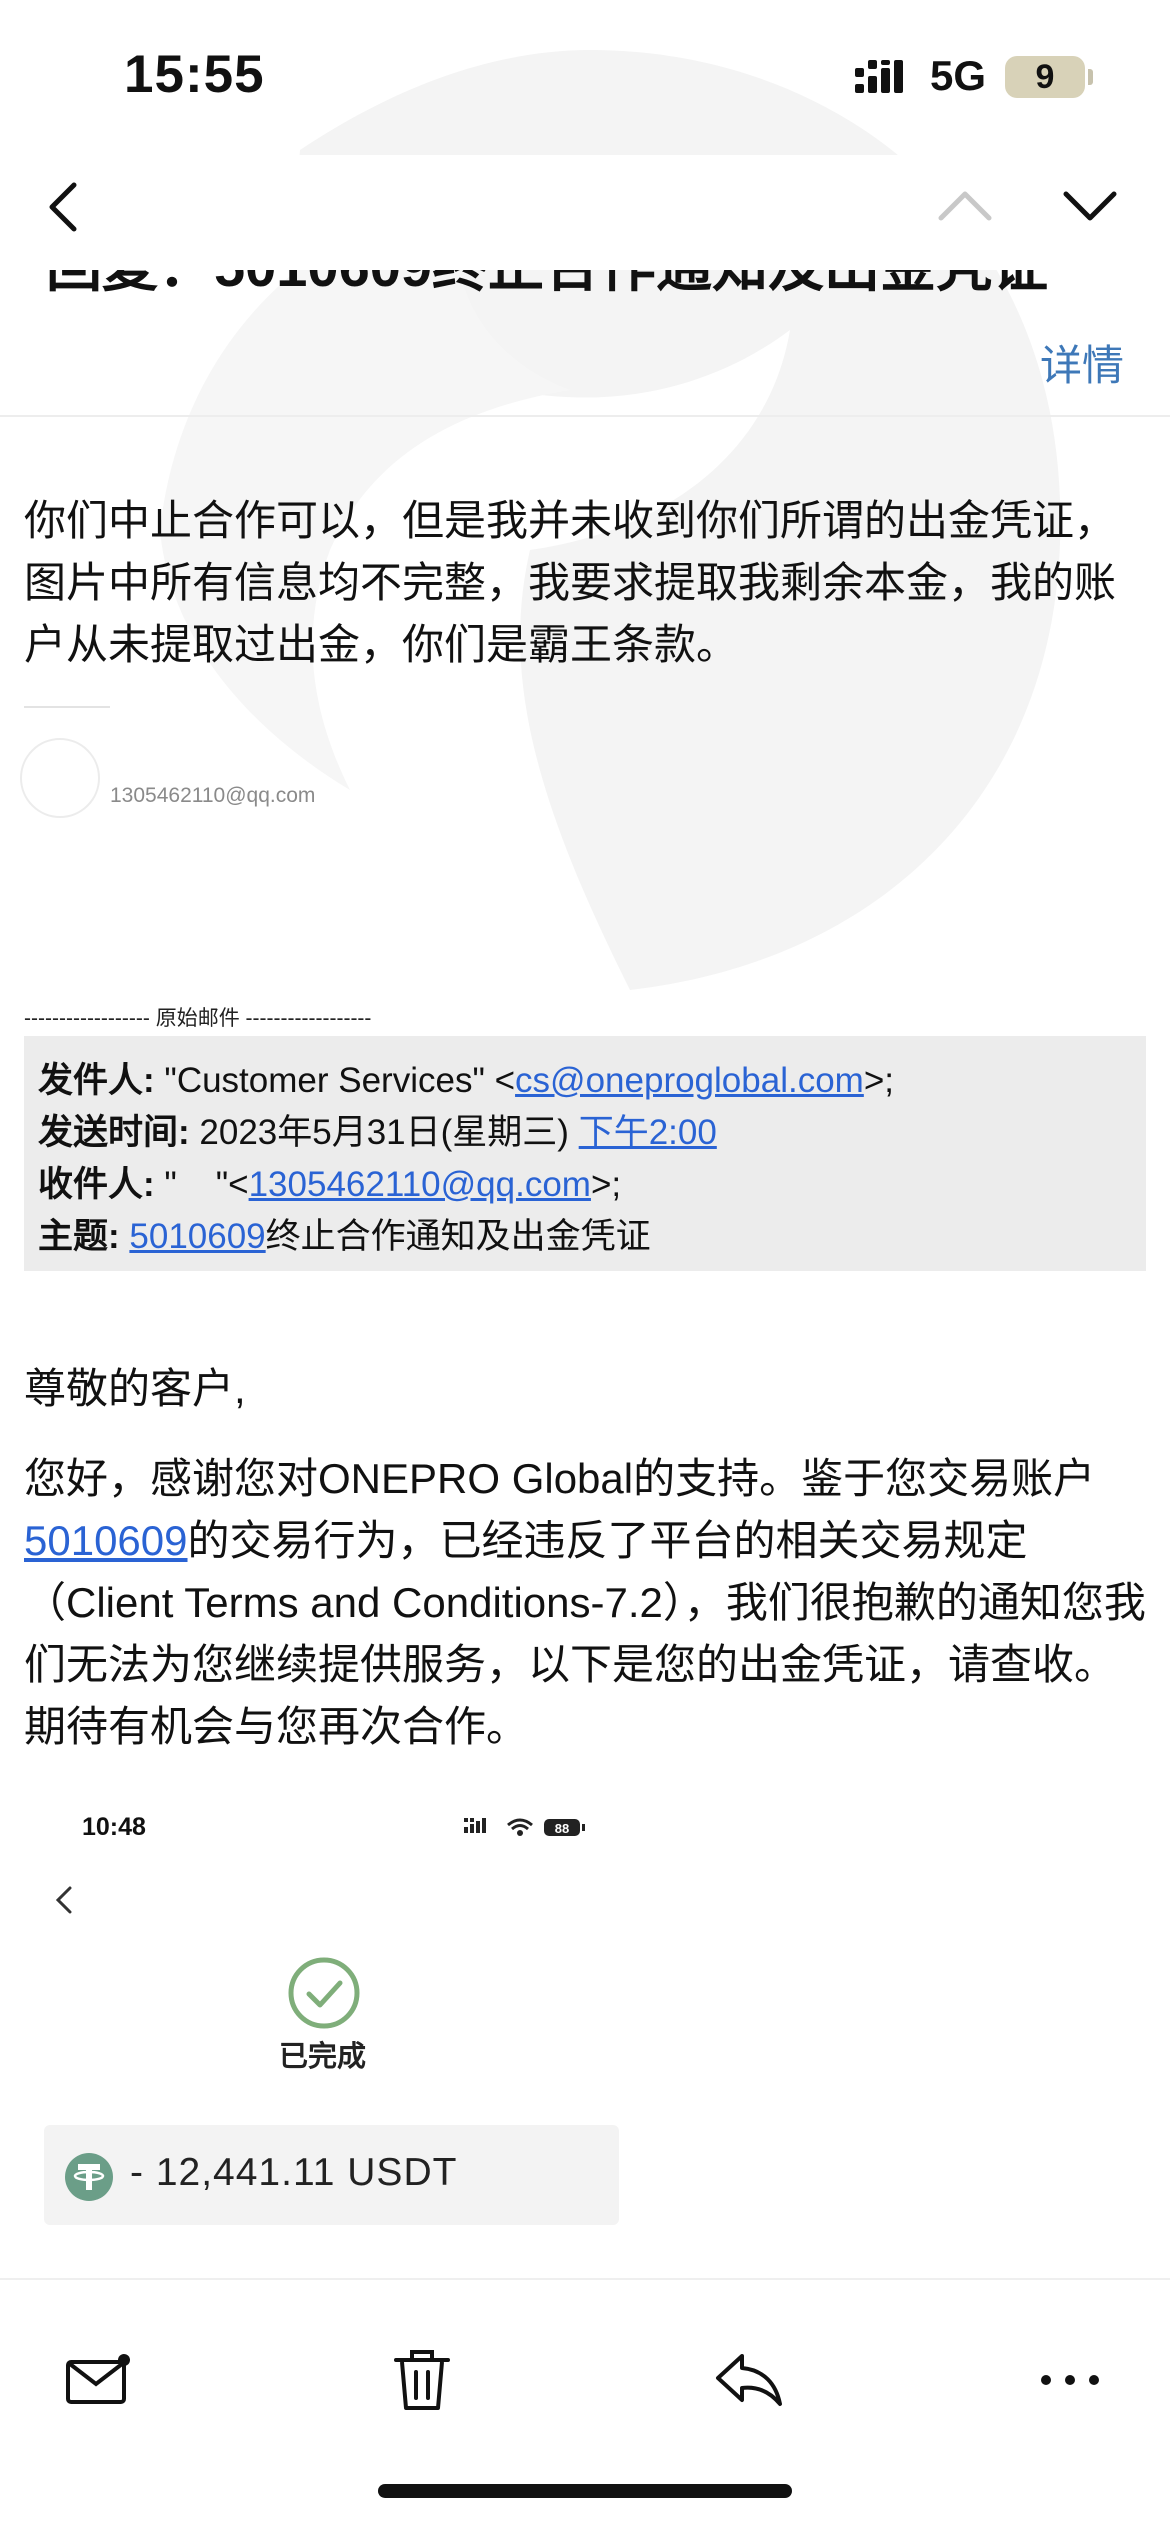 This screenshot has width=1170, height=2534. I want to click on orig-to-label: 收件人:, so click(96, 1184).